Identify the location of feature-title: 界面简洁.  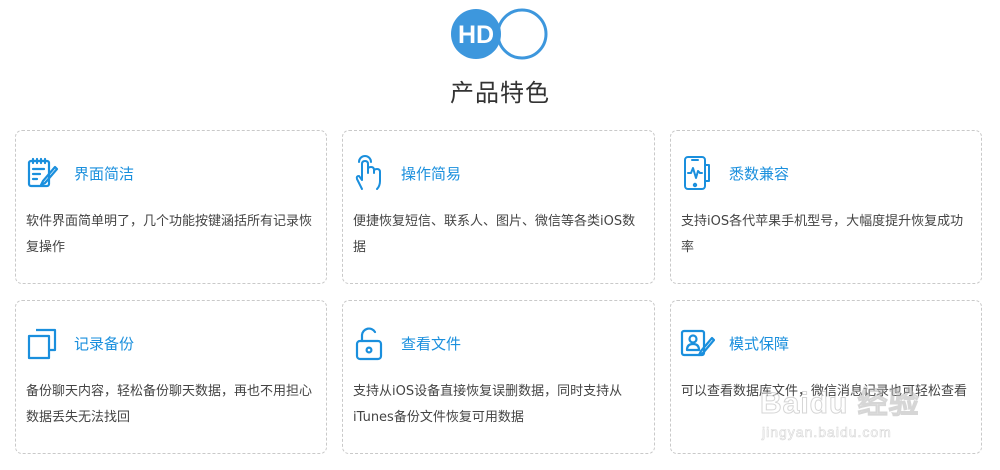
(104, 173).